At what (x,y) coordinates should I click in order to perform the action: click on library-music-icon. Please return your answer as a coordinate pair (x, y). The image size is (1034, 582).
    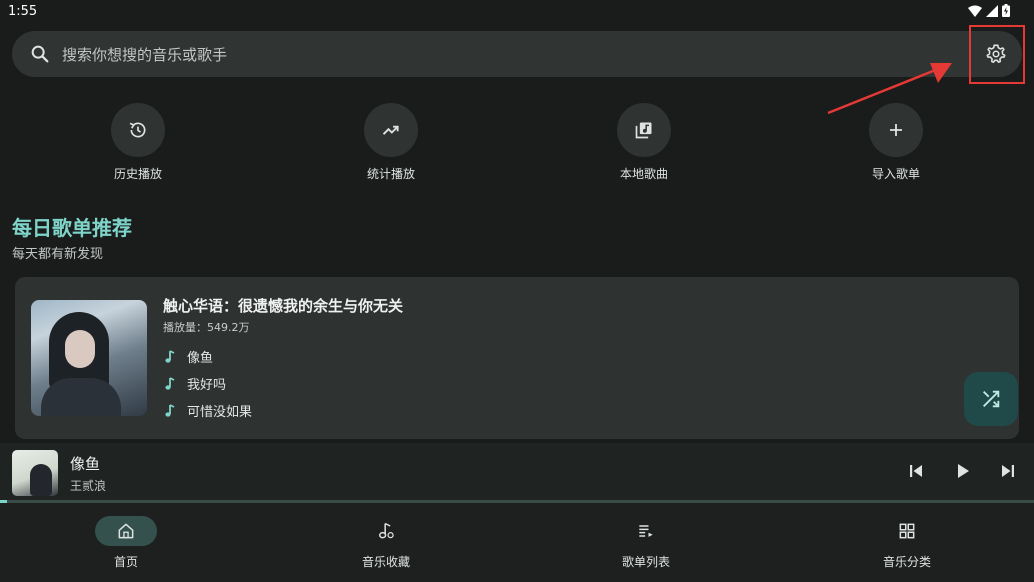
    Looking at the image, I should click on (643, 130).